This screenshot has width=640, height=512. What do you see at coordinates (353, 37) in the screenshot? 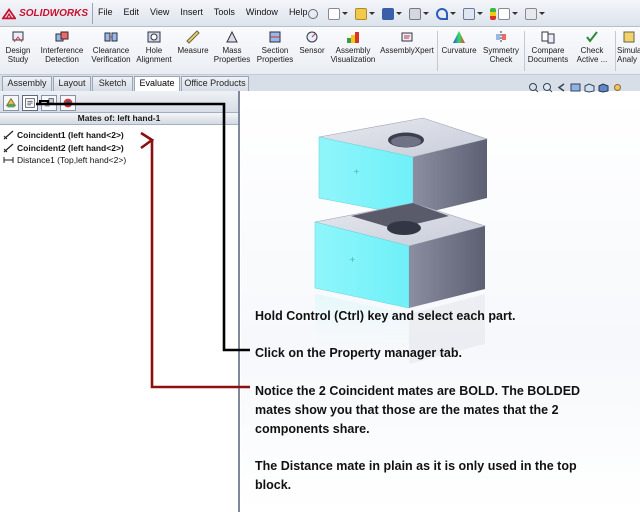
I see `assembly-visualization-icon` at bounding box center [353, 37].